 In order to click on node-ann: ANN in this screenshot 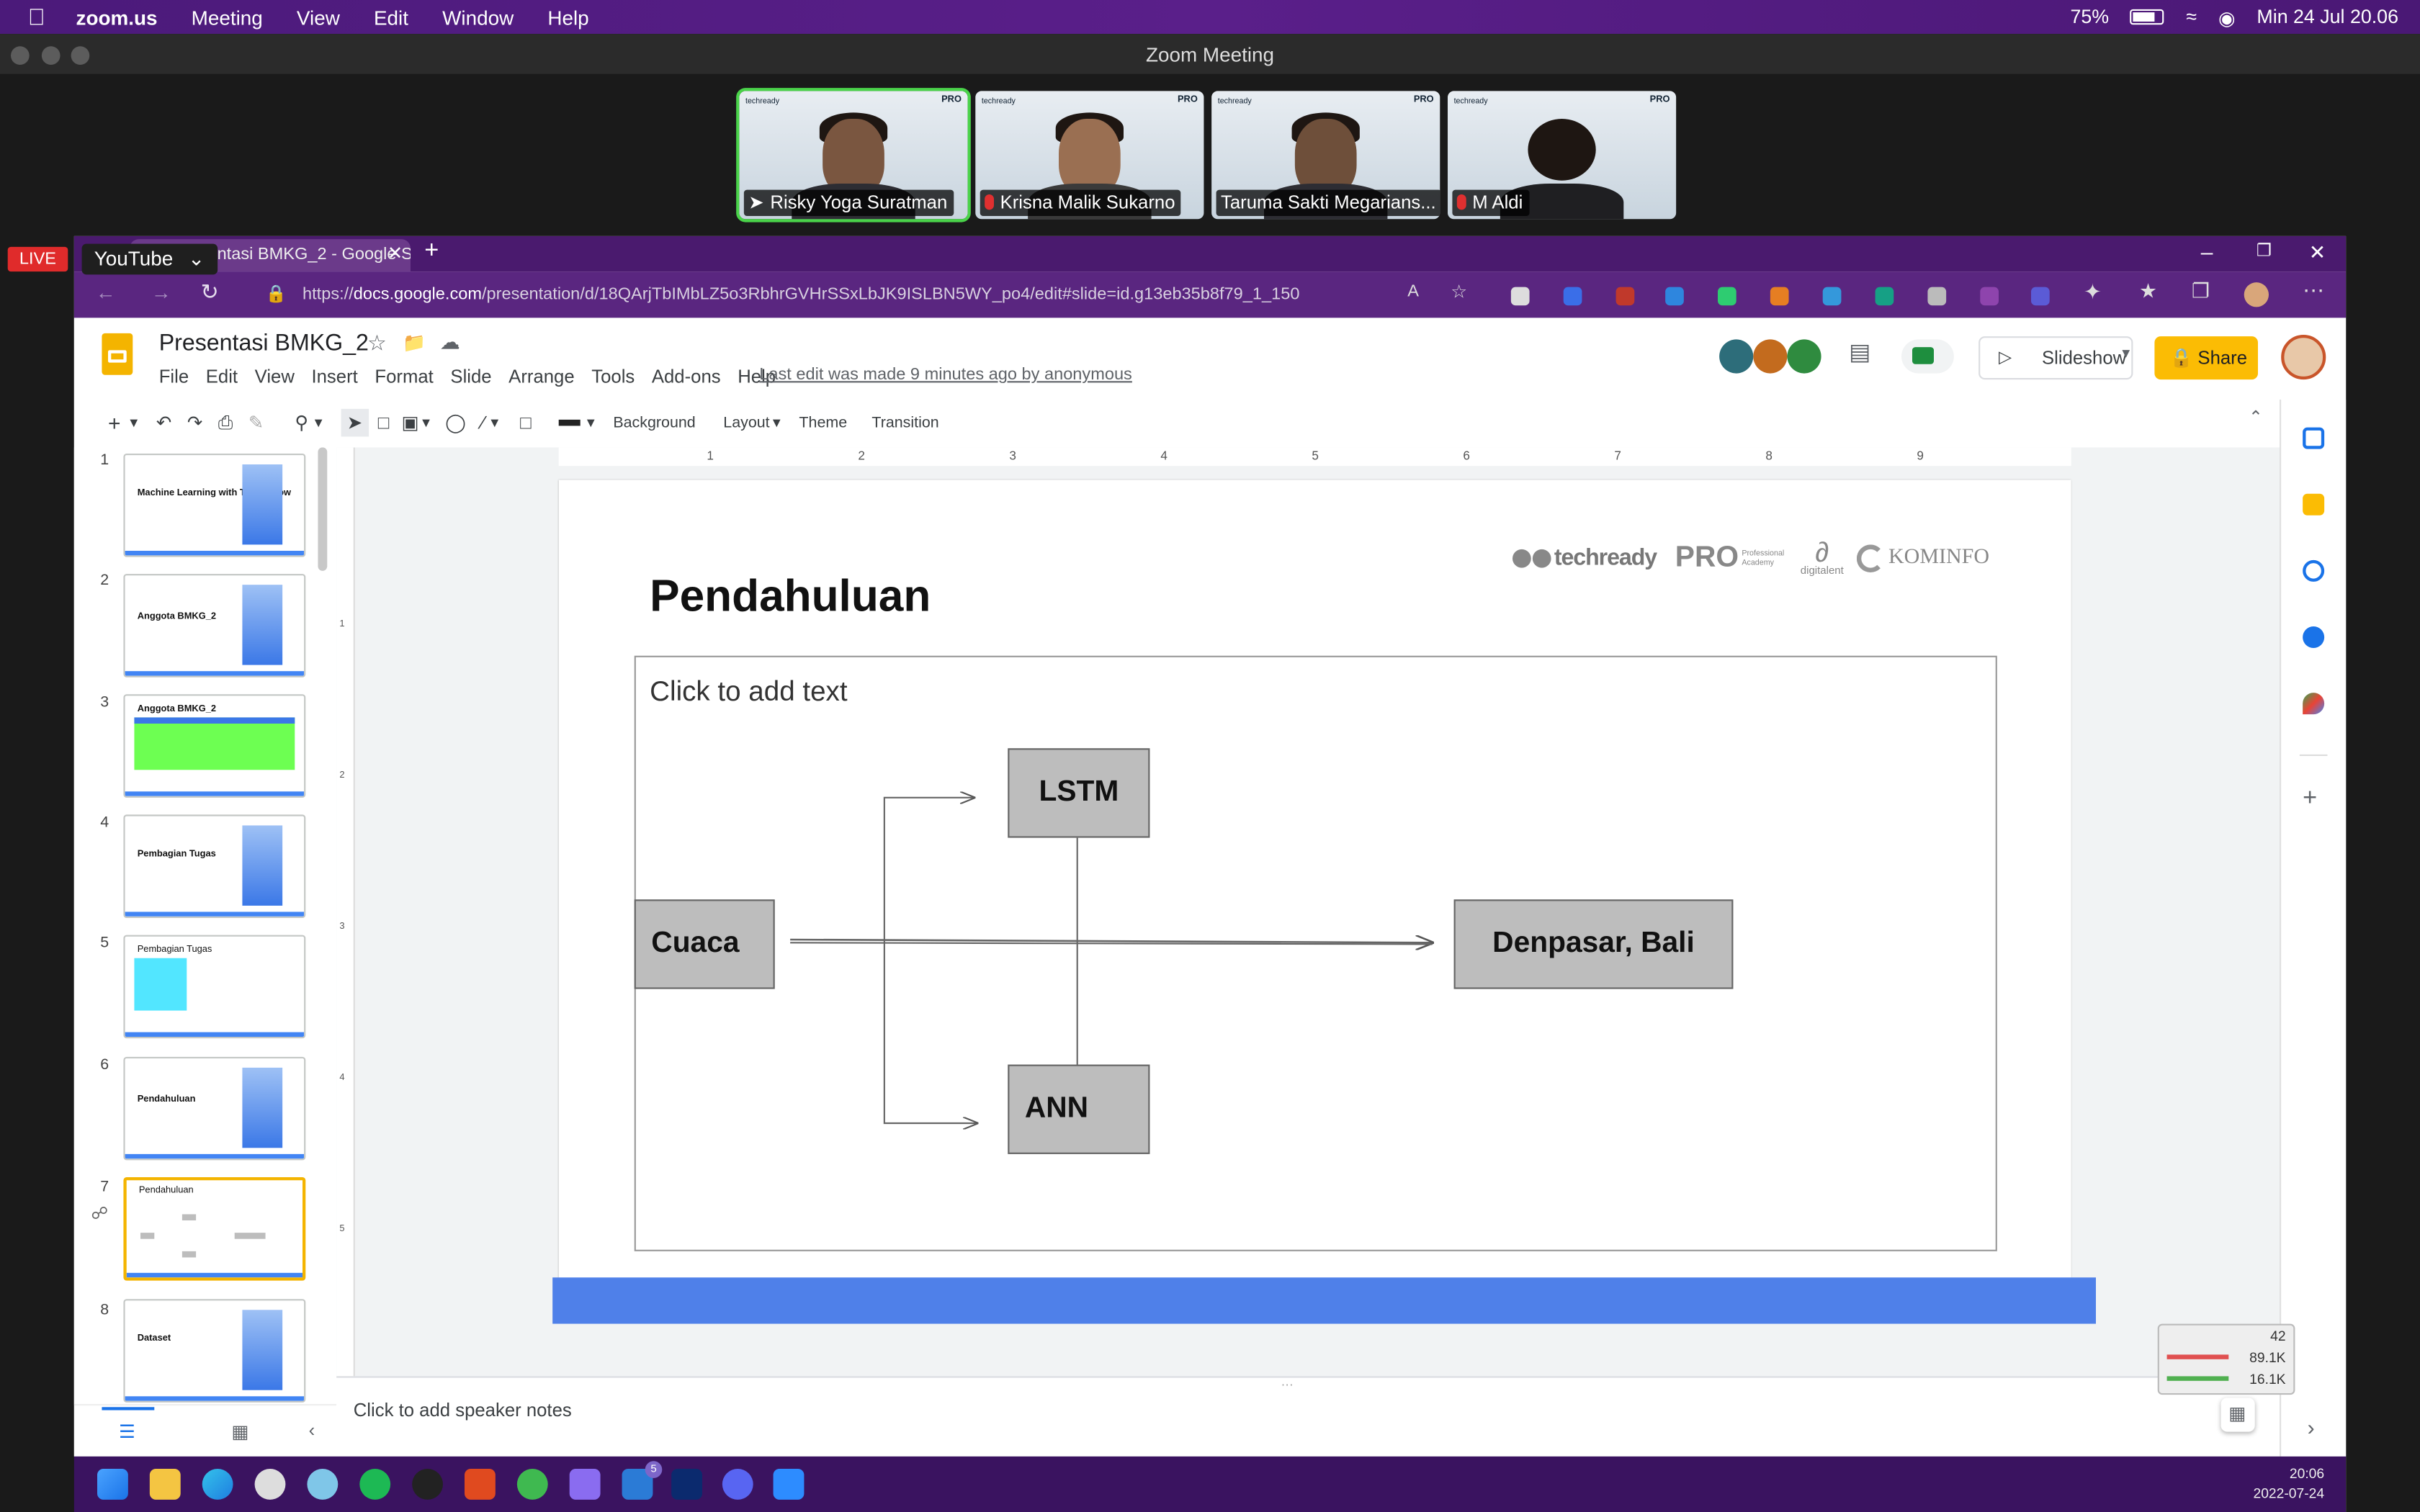, I will do `click(1079, 1109)`.